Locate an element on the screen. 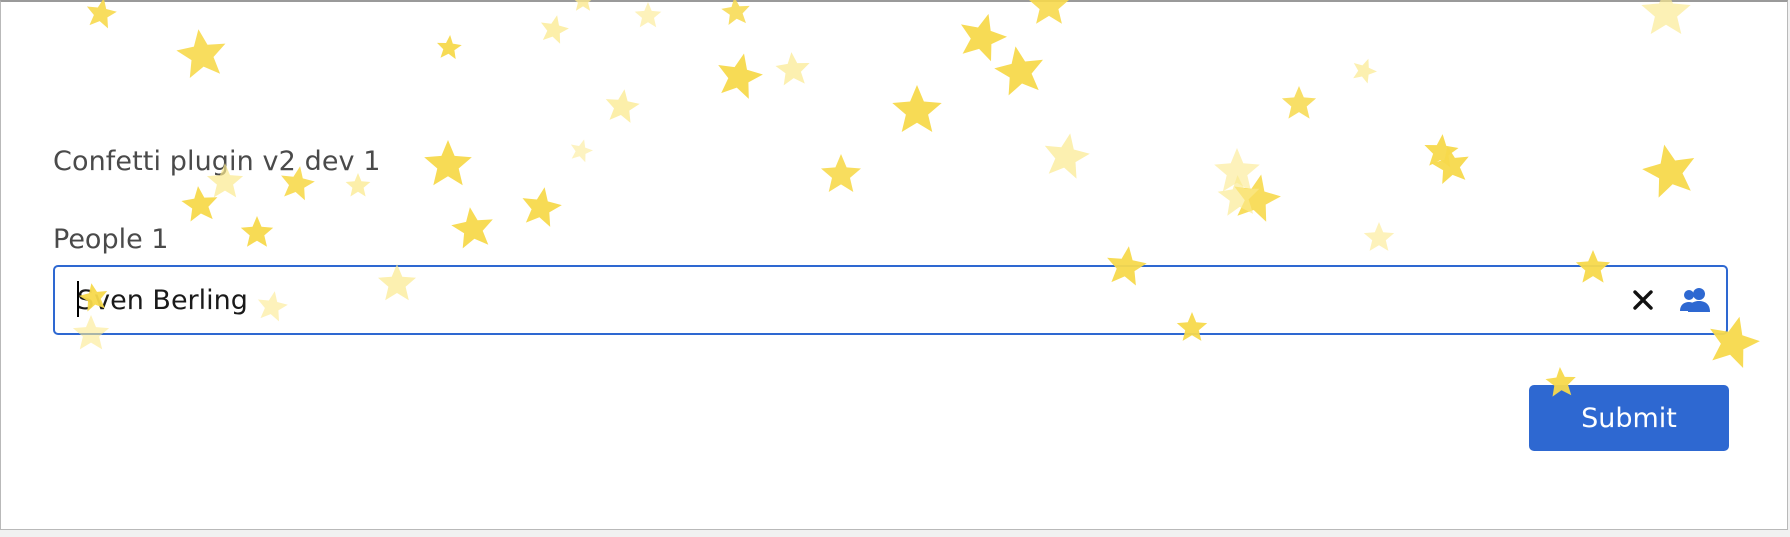  people-icon is located at coordinates (1695, 300).